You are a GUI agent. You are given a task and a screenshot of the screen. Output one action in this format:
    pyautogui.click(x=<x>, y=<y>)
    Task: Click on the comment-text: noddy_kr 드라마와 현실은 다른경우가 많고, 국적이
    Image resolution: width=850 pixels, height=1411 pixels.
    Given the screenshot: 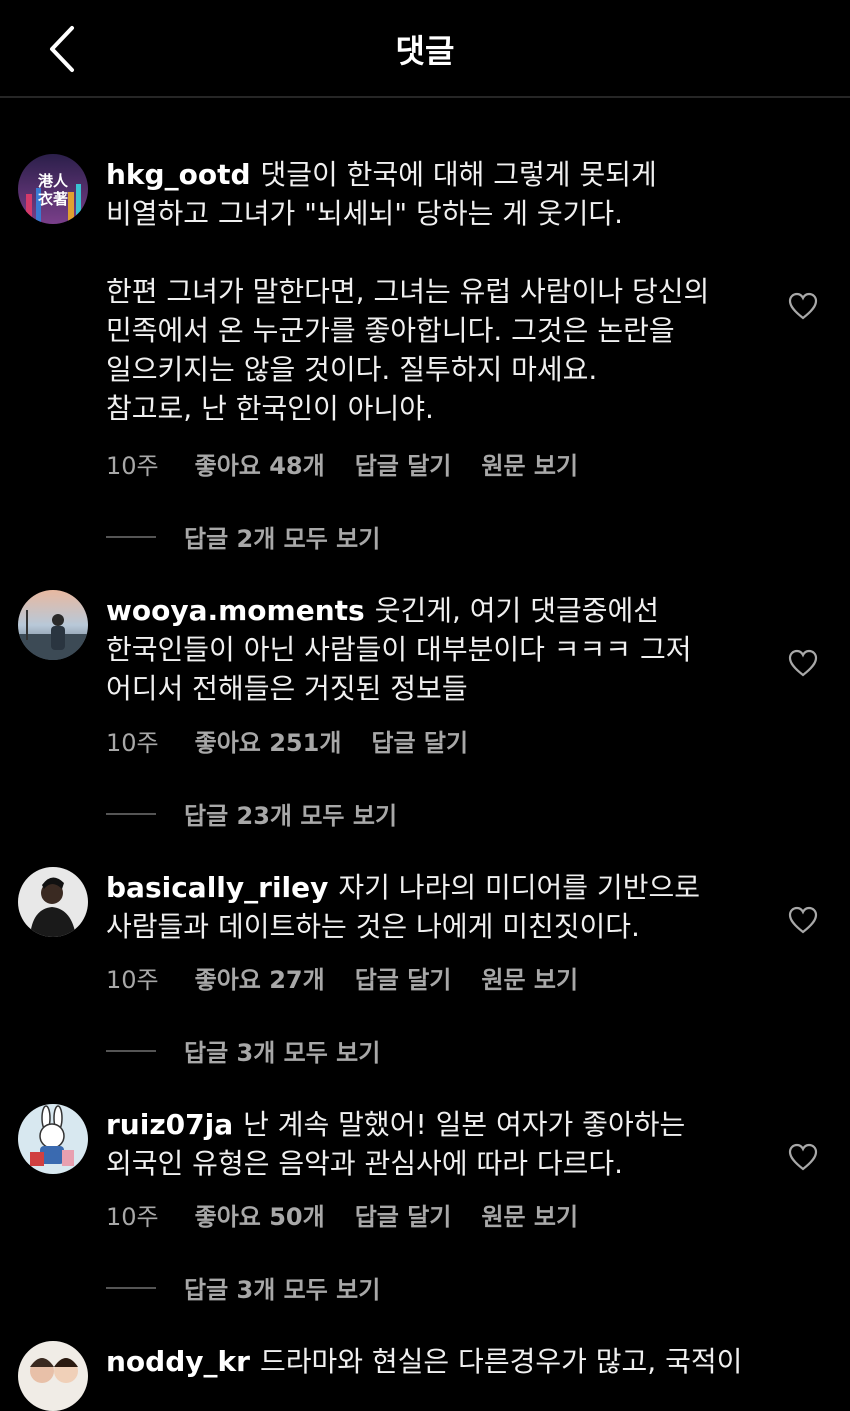 What is the action you would take?
    pyautogui.click(x=431, y=1361)
    